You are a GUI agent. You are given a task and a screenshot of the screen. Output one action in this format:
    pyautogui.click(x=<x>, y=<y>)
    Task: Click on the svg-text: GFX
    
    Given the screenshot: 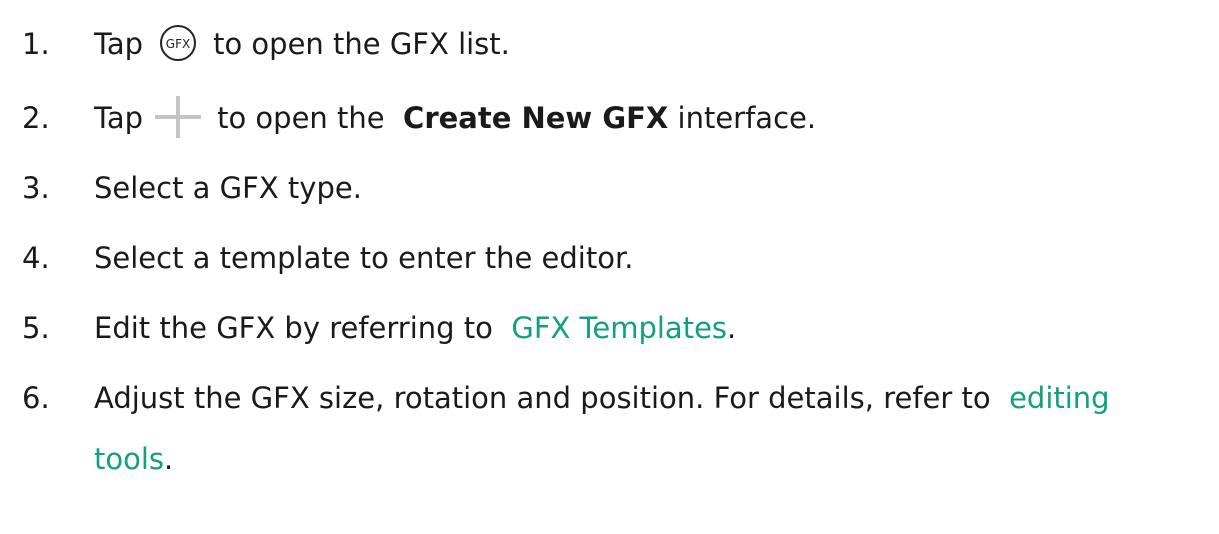 What is the action you would take?
    pyautogui.click(x=178, y=44)
    